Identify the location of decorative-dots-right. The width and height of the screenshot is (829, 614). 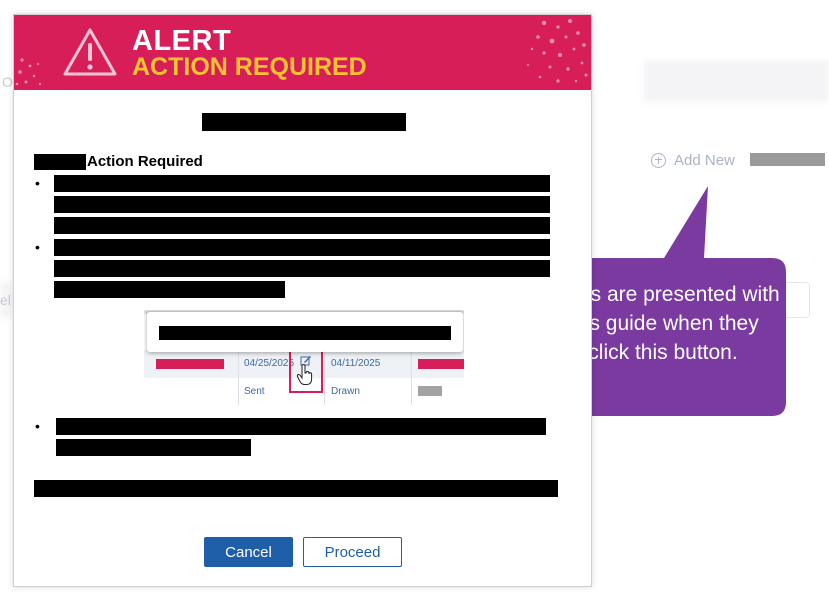
(557, 51).